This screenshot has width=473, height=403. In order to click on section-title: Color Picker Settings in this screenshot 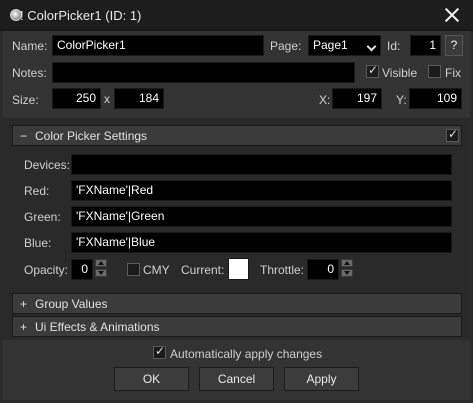, I will do `click(91, 136)`.